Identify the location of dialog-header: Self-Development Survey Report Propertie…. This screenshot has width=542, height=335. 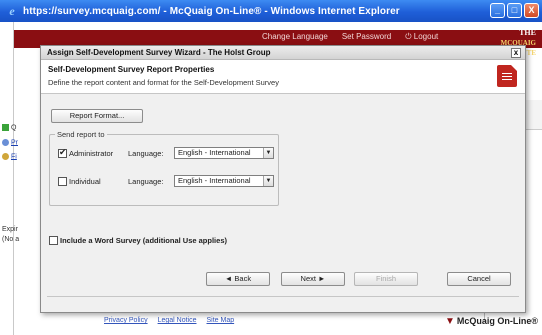
(283, 77).